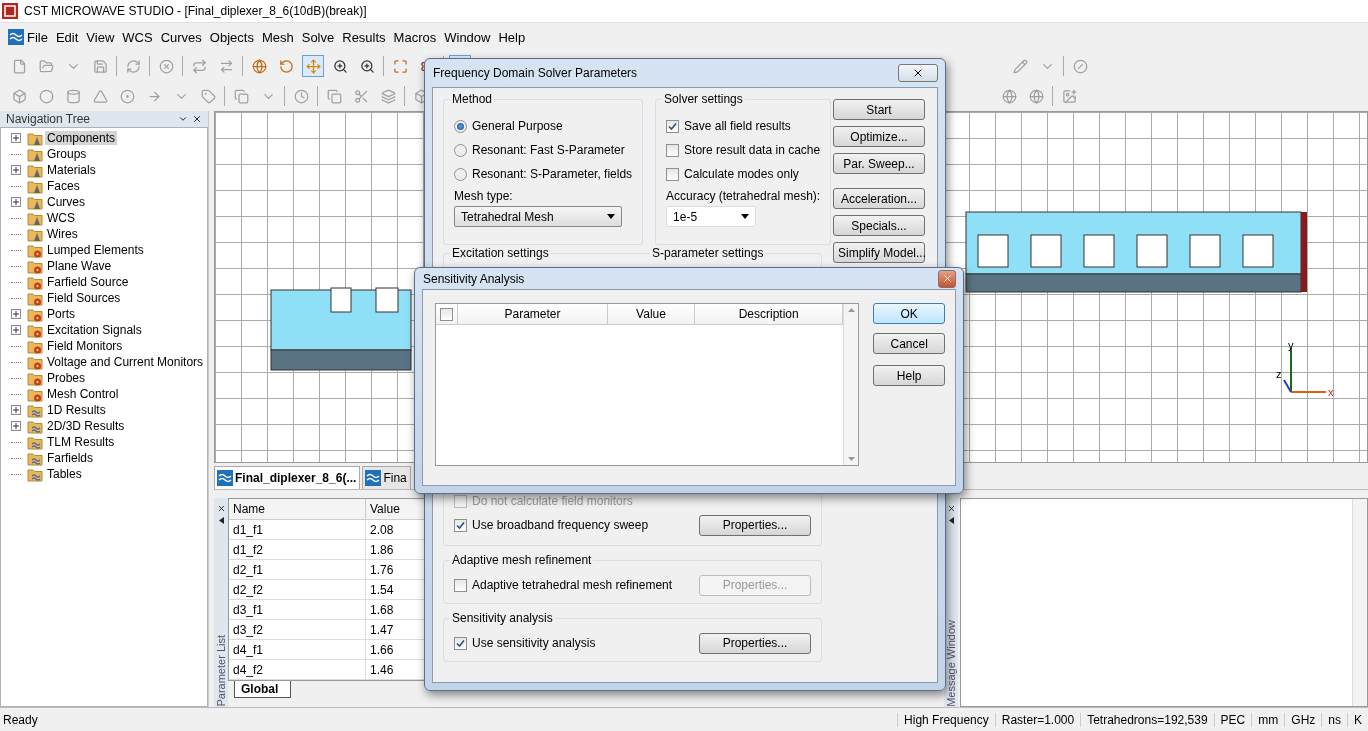  I want to click on table-cell: d2_f2, so click(297, 590).